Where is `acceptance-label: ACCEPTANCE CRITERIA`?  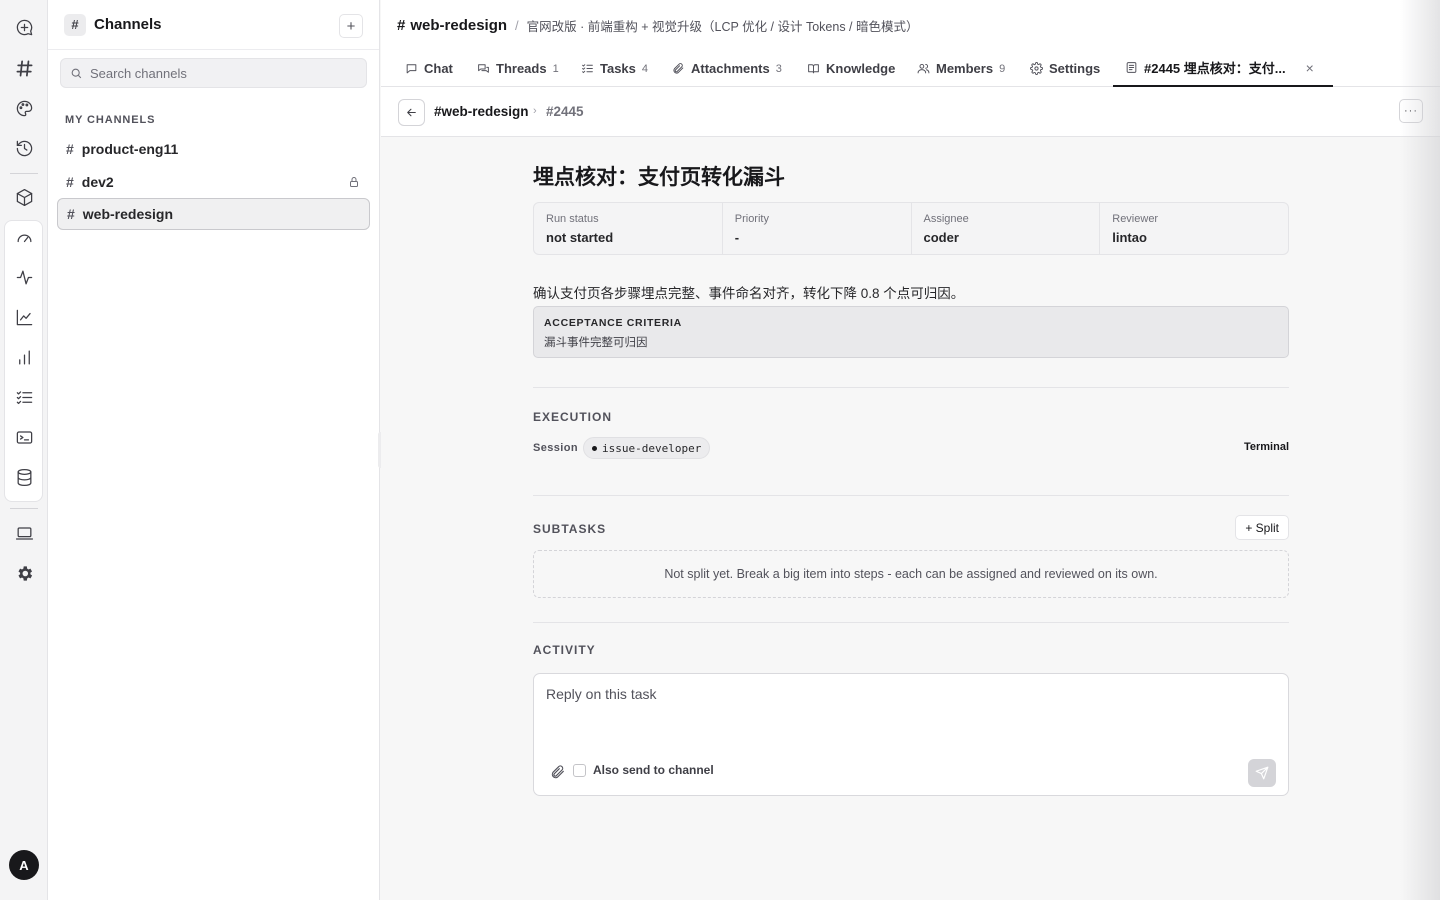
acceptance-label: ACCEPTANCE CRITERIA is located at coordinates (613, 323).